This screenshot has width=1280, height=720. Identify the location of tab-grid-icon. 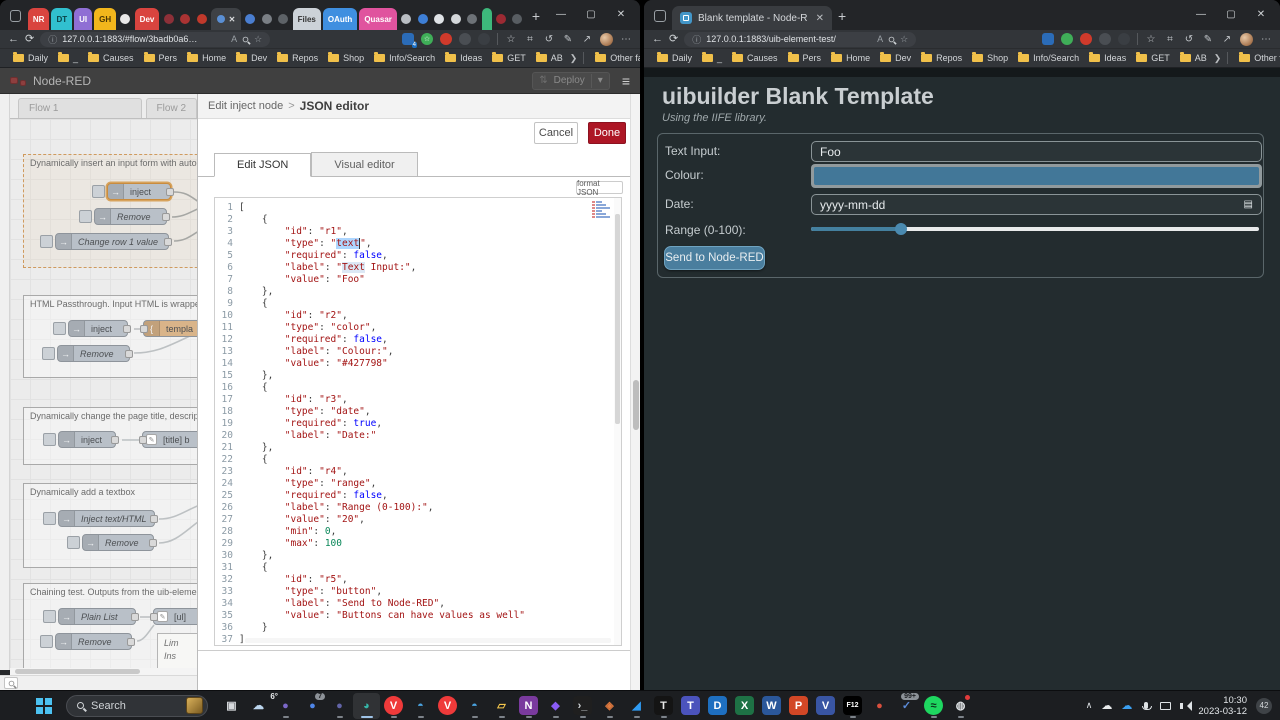
(472, 19).